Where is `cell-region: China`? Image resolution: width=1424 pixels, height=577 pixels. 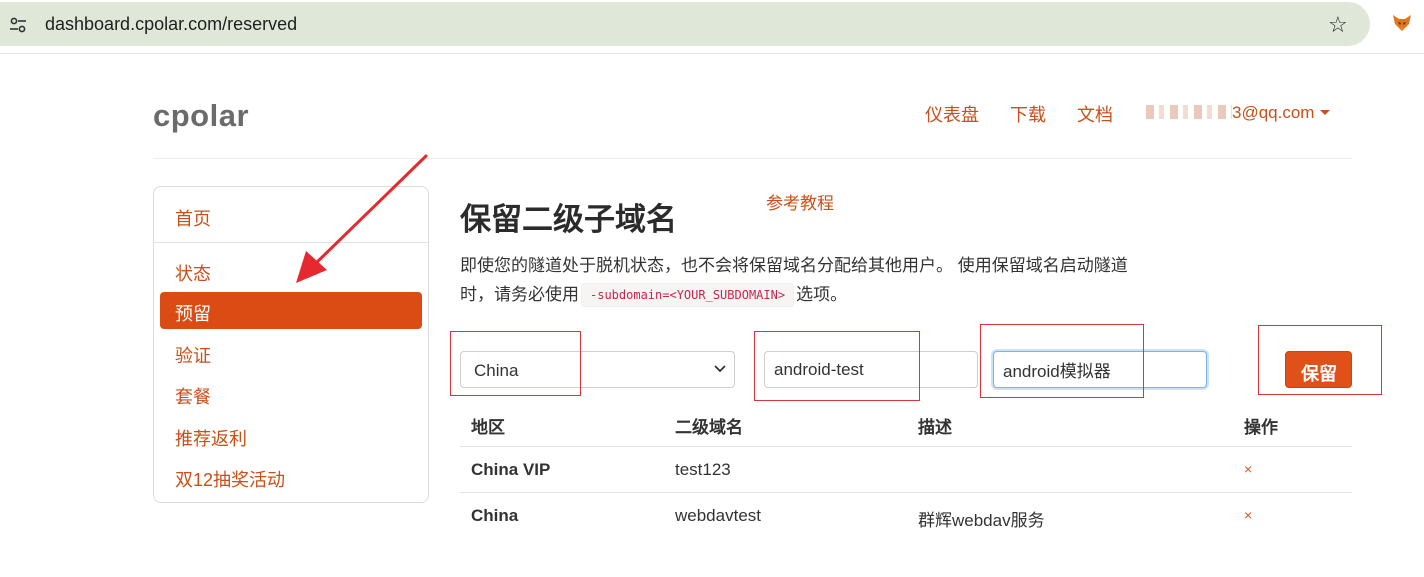
cell-region: China is located at coordinates (495, 515).